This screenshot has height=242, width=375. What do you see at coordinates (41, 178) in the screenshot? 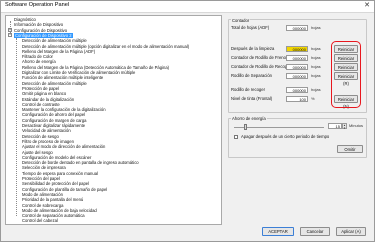
I see `tree-item: Protección del papel` at bounding box center [41, 178].